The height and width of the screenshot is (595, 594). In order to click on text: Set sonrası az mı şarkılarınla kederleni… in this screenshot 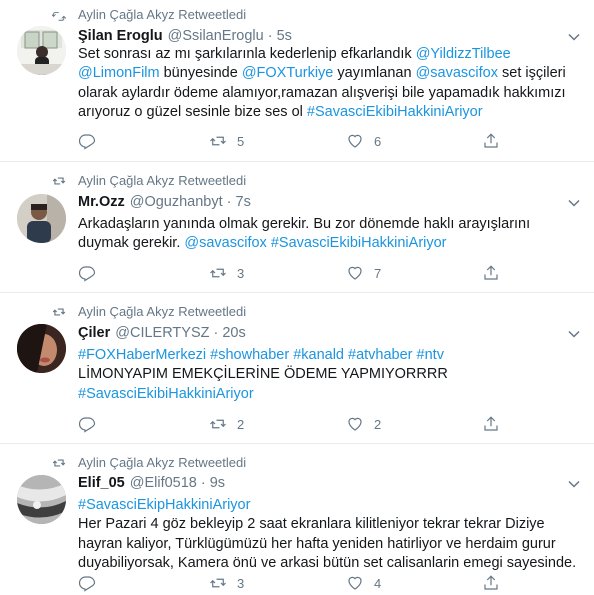, I will do `click(247, 54)`.